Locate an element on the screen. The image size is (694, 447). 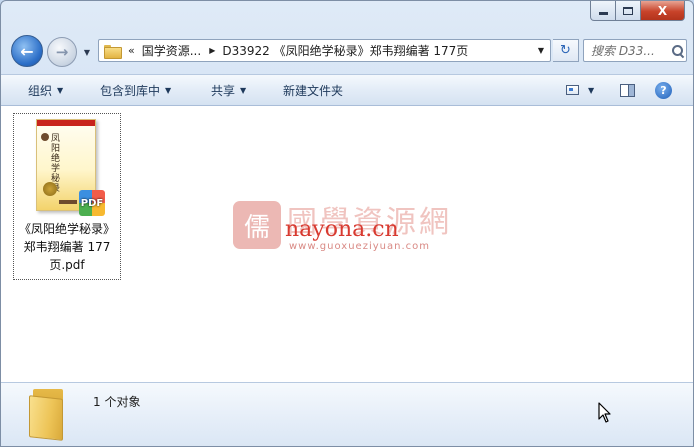
minimize-button is located at coordinates (603, 11).